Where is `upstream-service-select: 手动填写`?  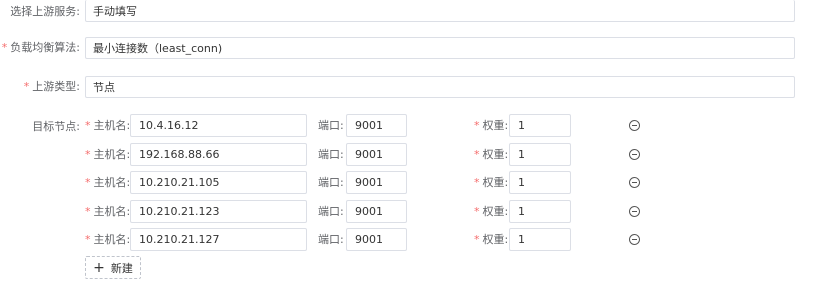
upstream-service-select: 手动填写 is located at coordinates (440, 11).